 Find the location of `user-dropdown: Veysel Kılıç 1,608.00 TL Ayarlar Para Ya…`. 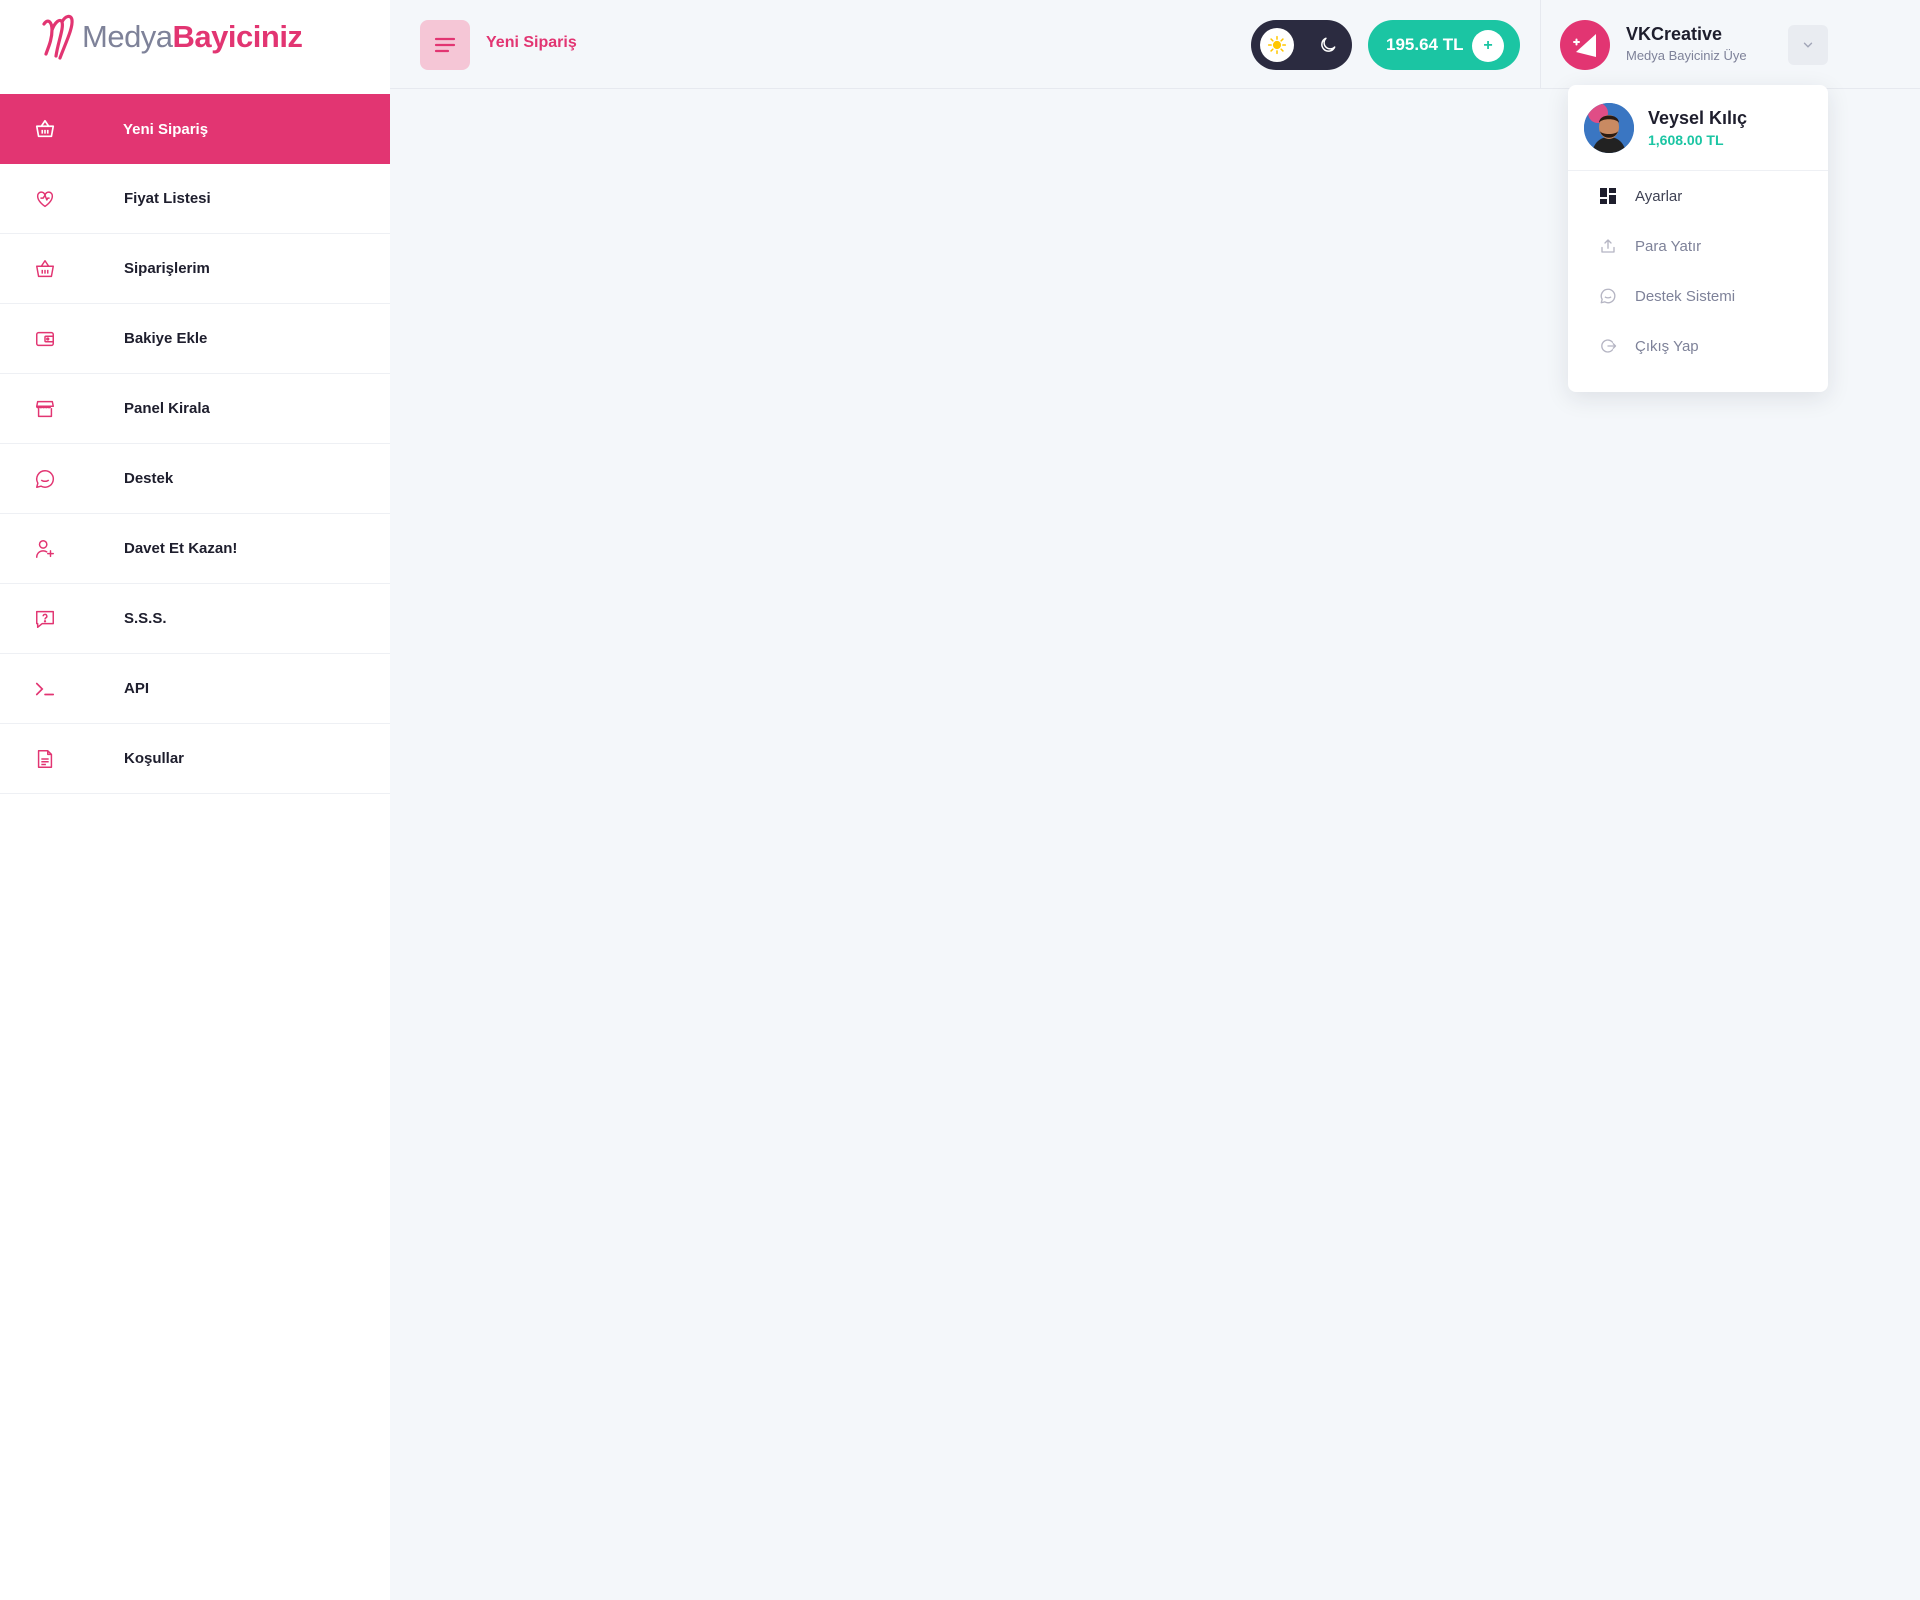

user-dropdown: Veysel Kılıç 1,608.00 TL Ayarlar Para Ya… is located at coordinates (1698, 238).